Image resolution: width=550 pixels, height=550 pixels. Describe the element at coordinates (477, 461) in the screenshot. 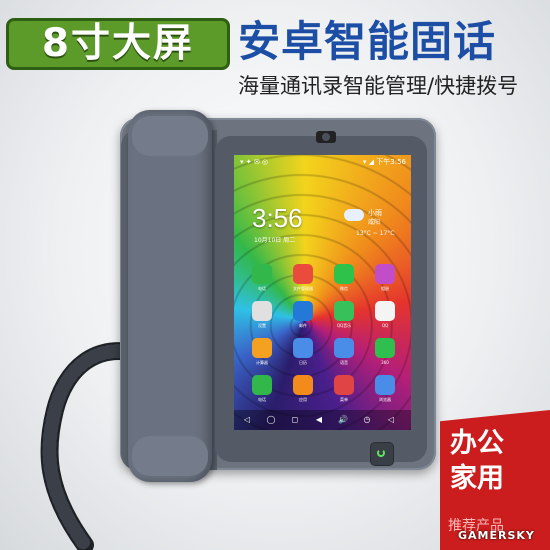

I see `promo-text: 办公 家用` at that location.